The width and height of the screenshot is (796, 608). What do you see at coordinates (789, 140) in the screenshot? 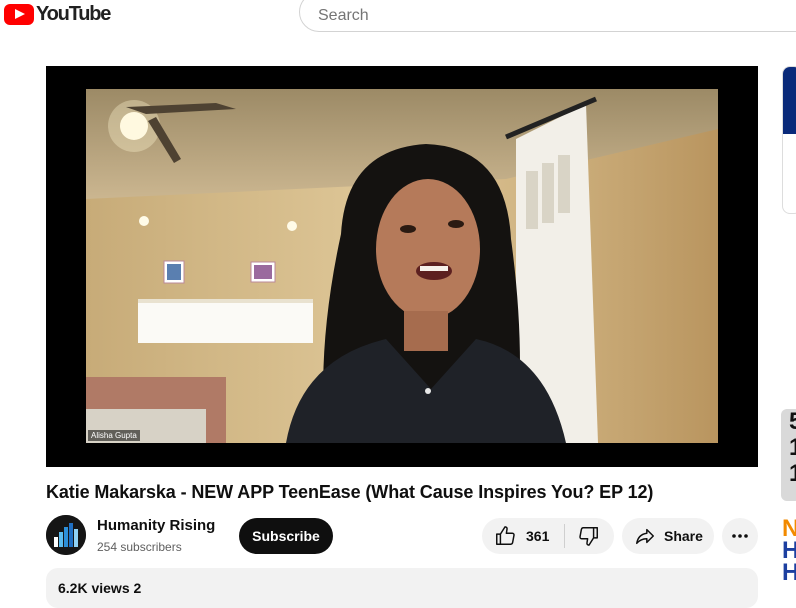
I see `rail-card` at bounding box center [789, 140].